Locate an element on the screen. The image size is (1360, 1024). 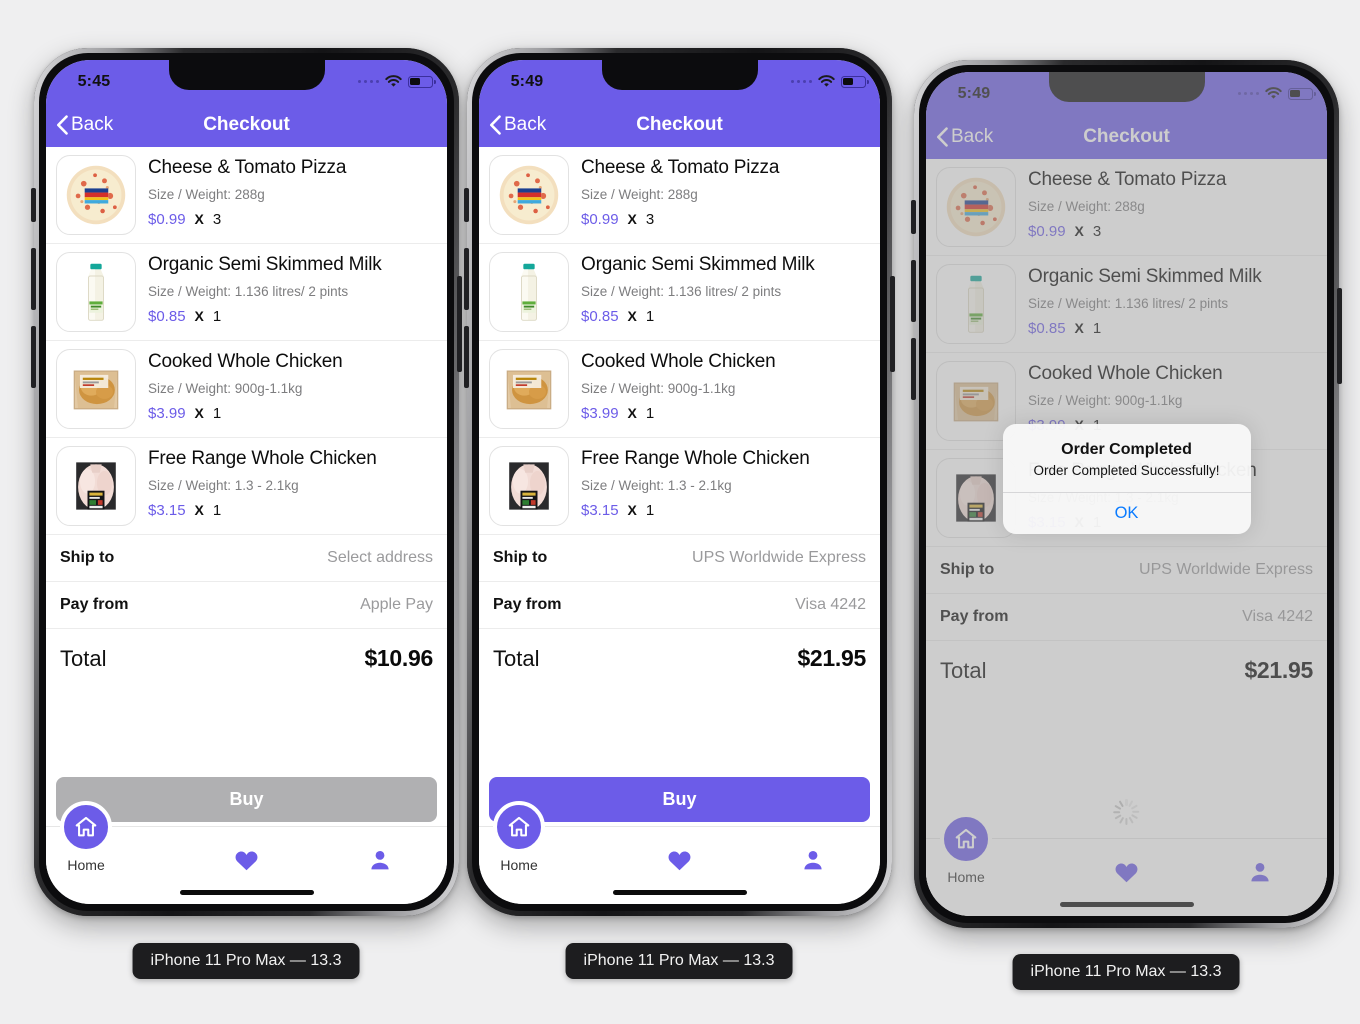
product-price-row: $3.99 X 1 is located at coordinates (291, 413).